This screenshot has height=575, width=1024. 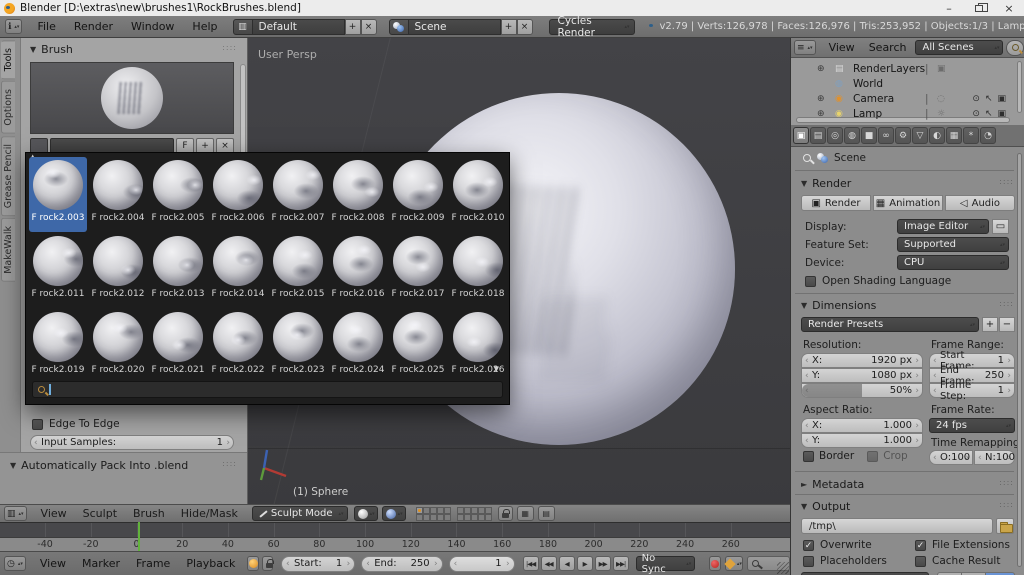 What do you see at coordinates (862, 440) in the screenshot?
I see `aspect-y-field: Y:1.000` at bounding box center [862, 440].